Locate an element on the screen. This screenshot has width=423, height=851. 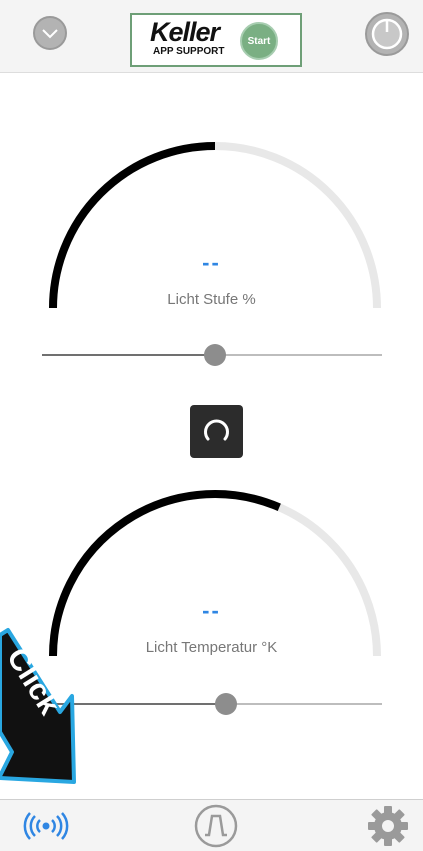
nav-settings is located at coordinates (388, 825).